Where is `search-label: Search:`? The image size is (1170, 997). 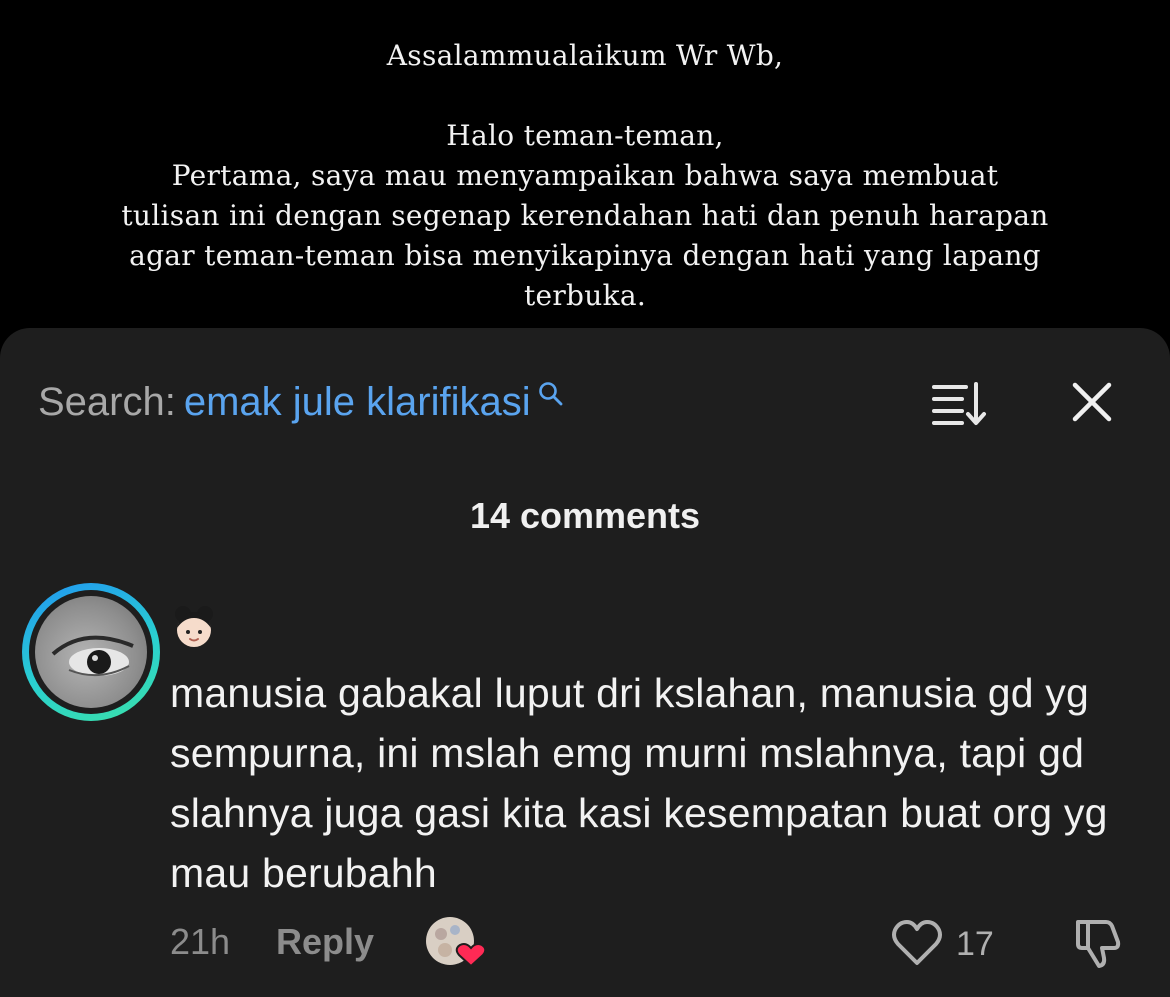
search-label: Search: is located at coordinates (107, 402).